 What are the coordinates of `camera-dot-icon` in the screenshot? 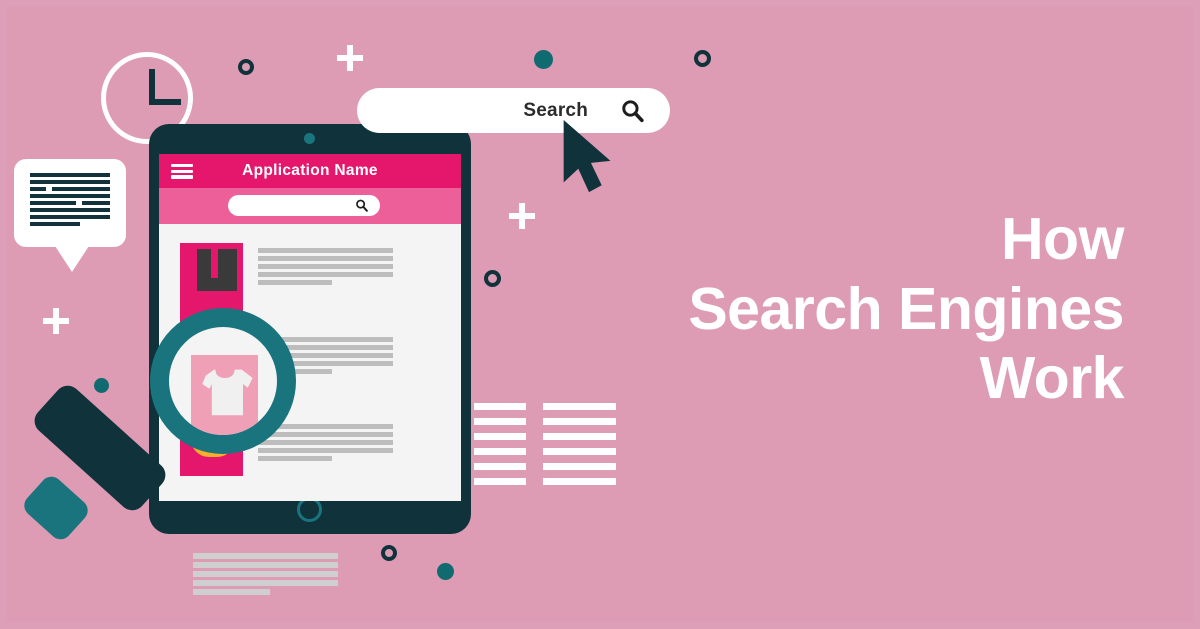 It's located at (309, 138).